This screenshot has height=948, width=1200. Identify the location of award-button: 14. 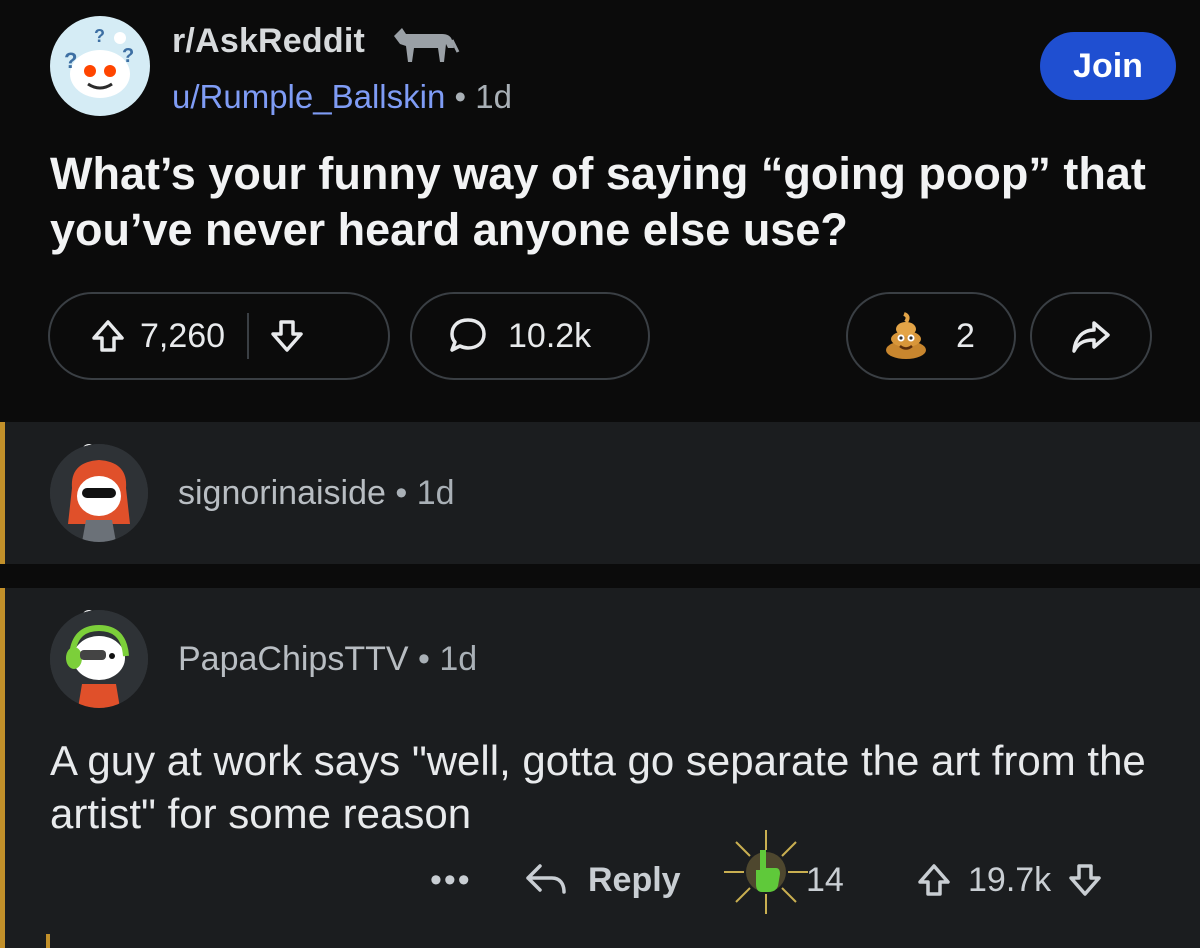
(782, 872).